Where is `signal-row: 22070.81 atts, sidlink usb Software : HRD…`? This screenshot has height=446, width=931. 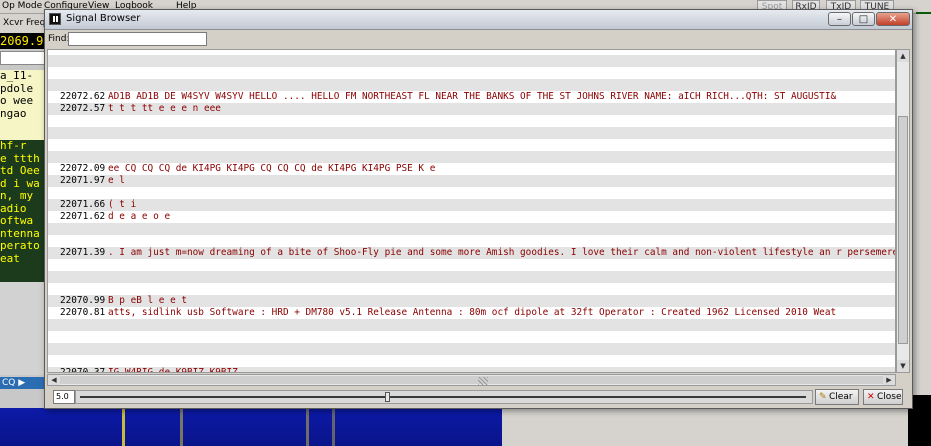 signal-row: 22070.81 atts, sidlink usb Software : HRD… is located at coordinates (471, 313).